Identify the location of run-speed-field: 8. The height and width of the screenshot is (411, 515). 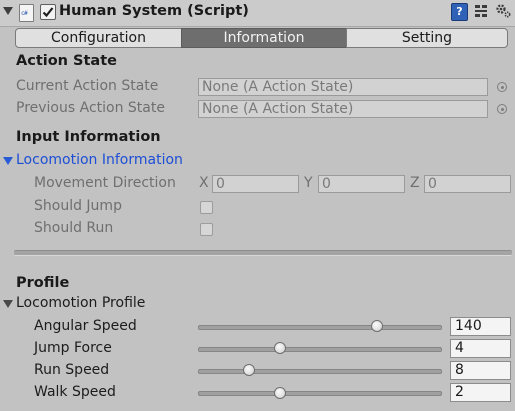
(480, 370).